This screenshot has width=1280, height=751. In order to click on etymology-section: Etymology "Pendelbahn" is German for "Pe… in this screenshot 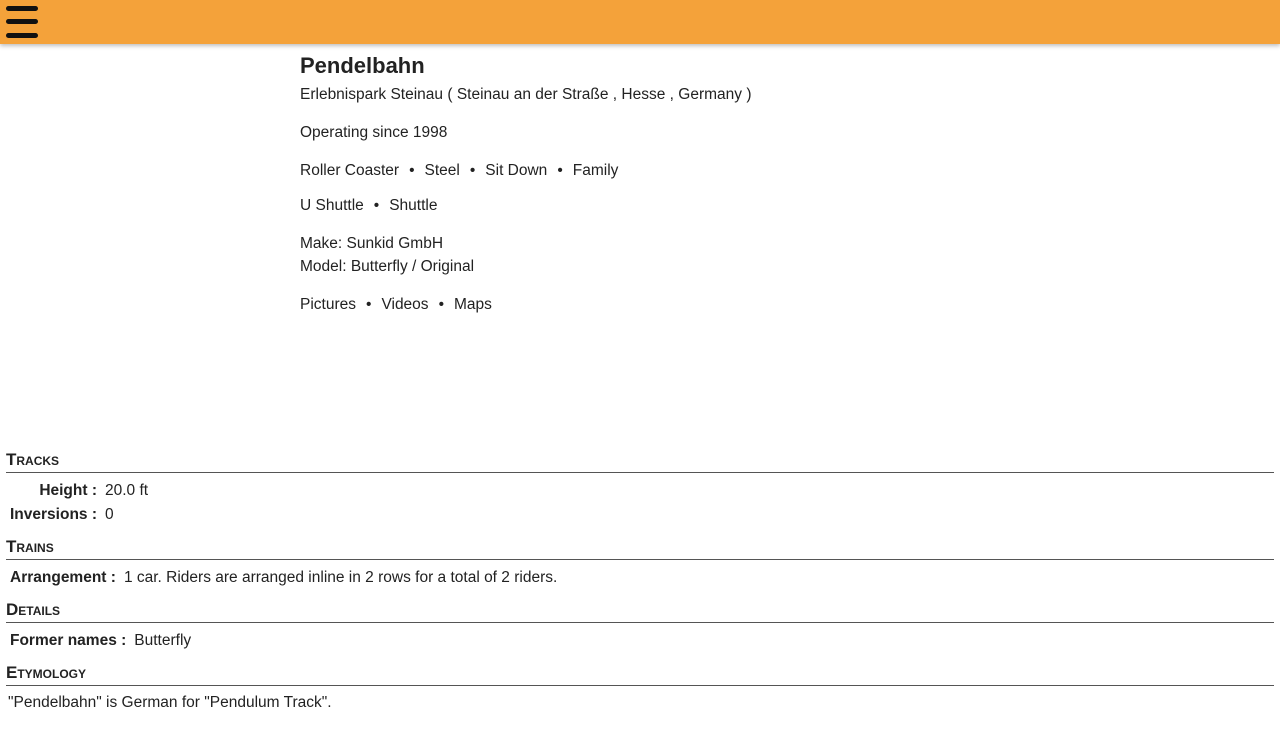, I will do `click(640, 685)`.